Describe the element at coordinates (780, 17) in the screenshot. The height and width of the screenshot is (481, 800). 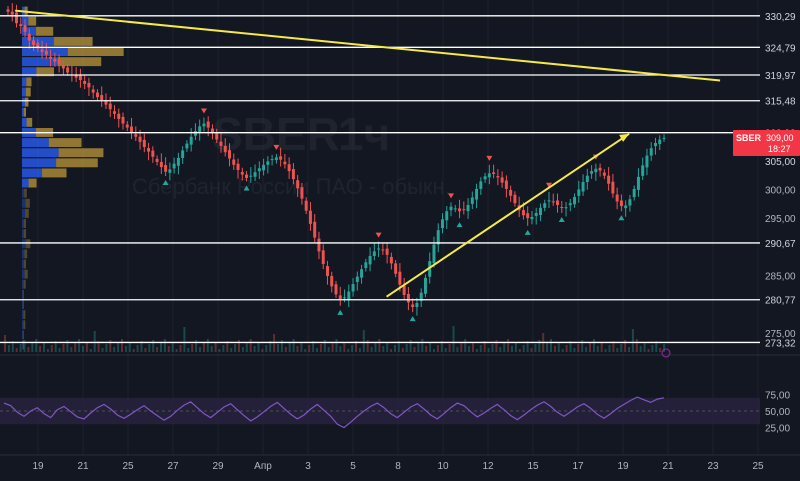
I see `level-label: 330,29` at that location.